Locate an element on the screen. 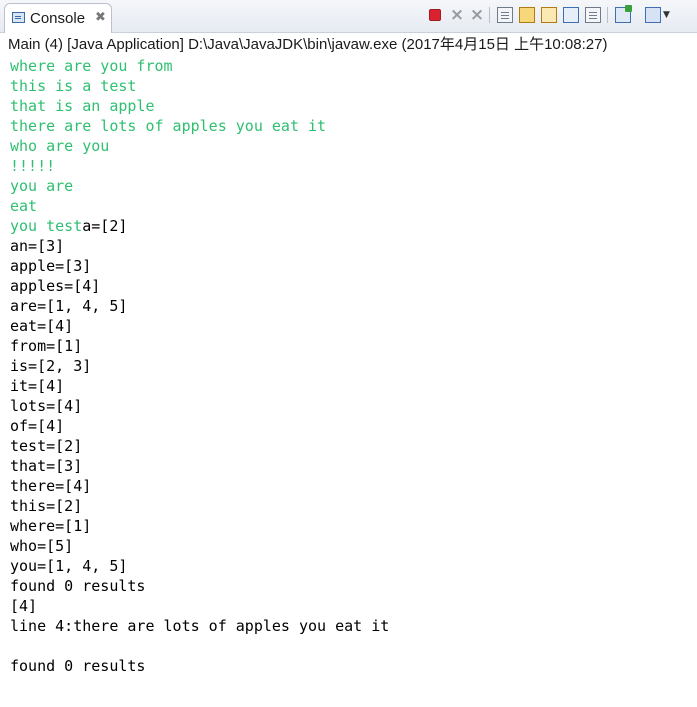 The width and height of the screenshot is (697, 707). console-line: !!!!! is located at coordinates (350, 166).